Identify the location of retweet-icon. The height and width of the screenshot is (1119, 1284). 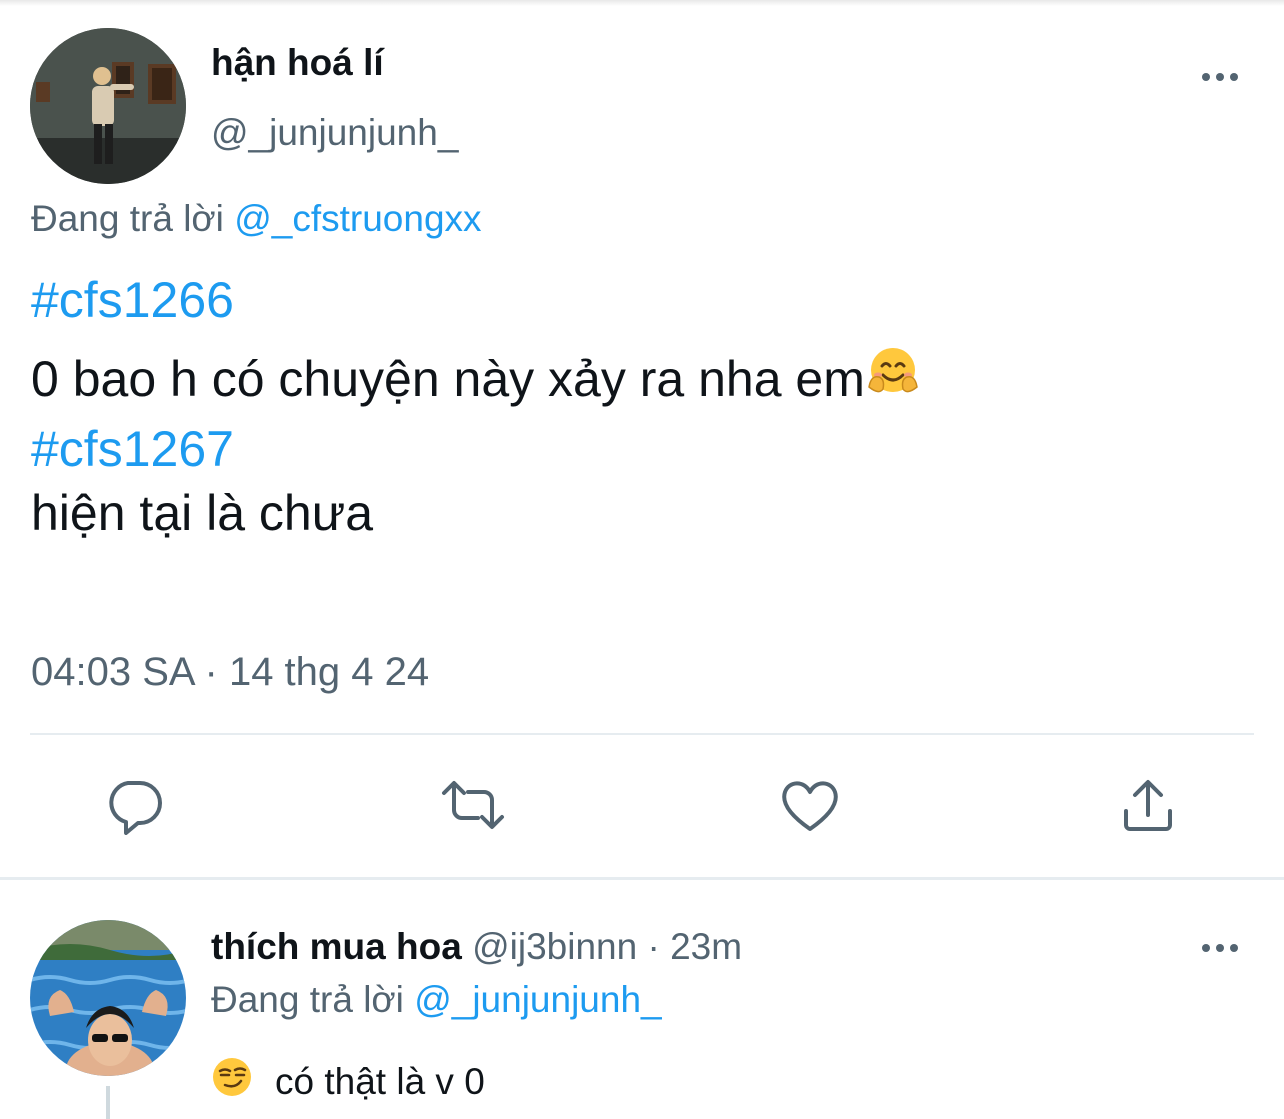
(473, 805).